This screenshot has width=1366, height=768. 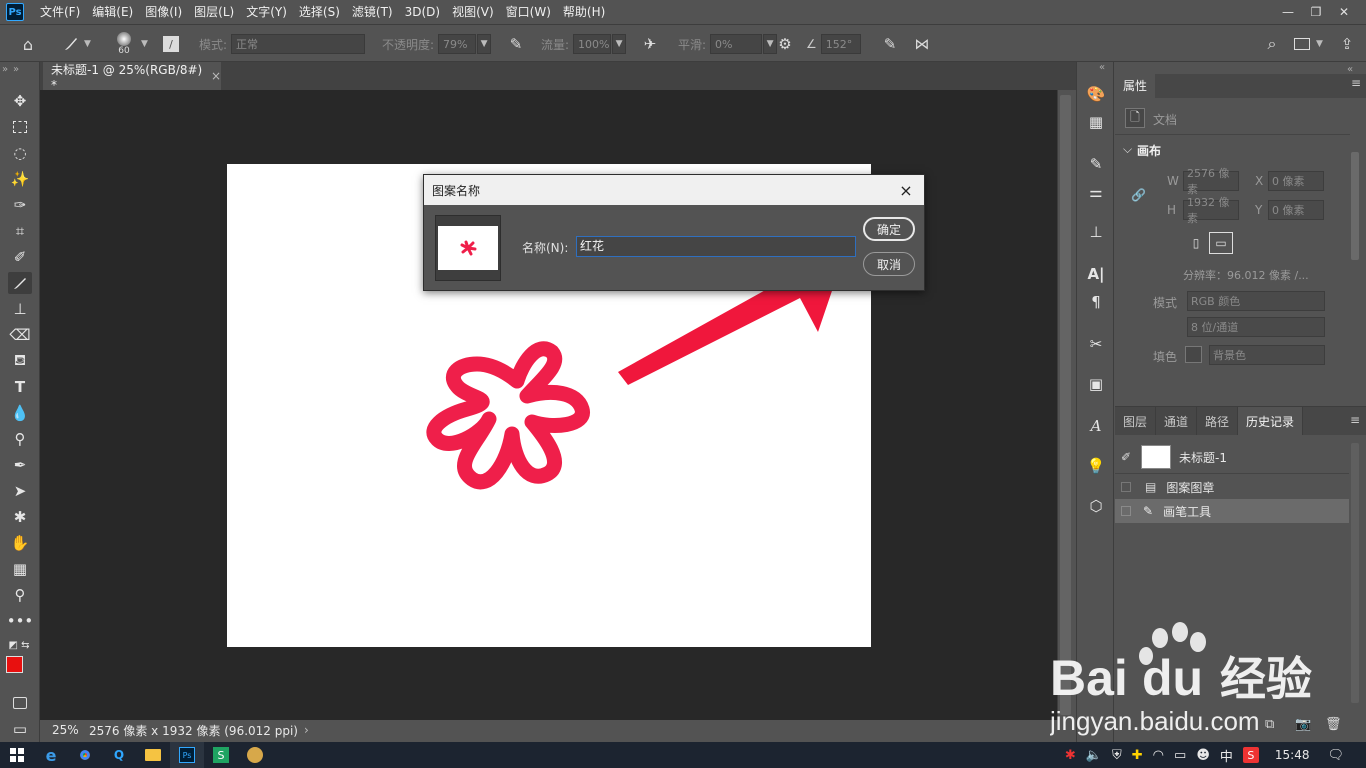 I want to click on navigator-icon: ▣, so click(x=1096, y=384).